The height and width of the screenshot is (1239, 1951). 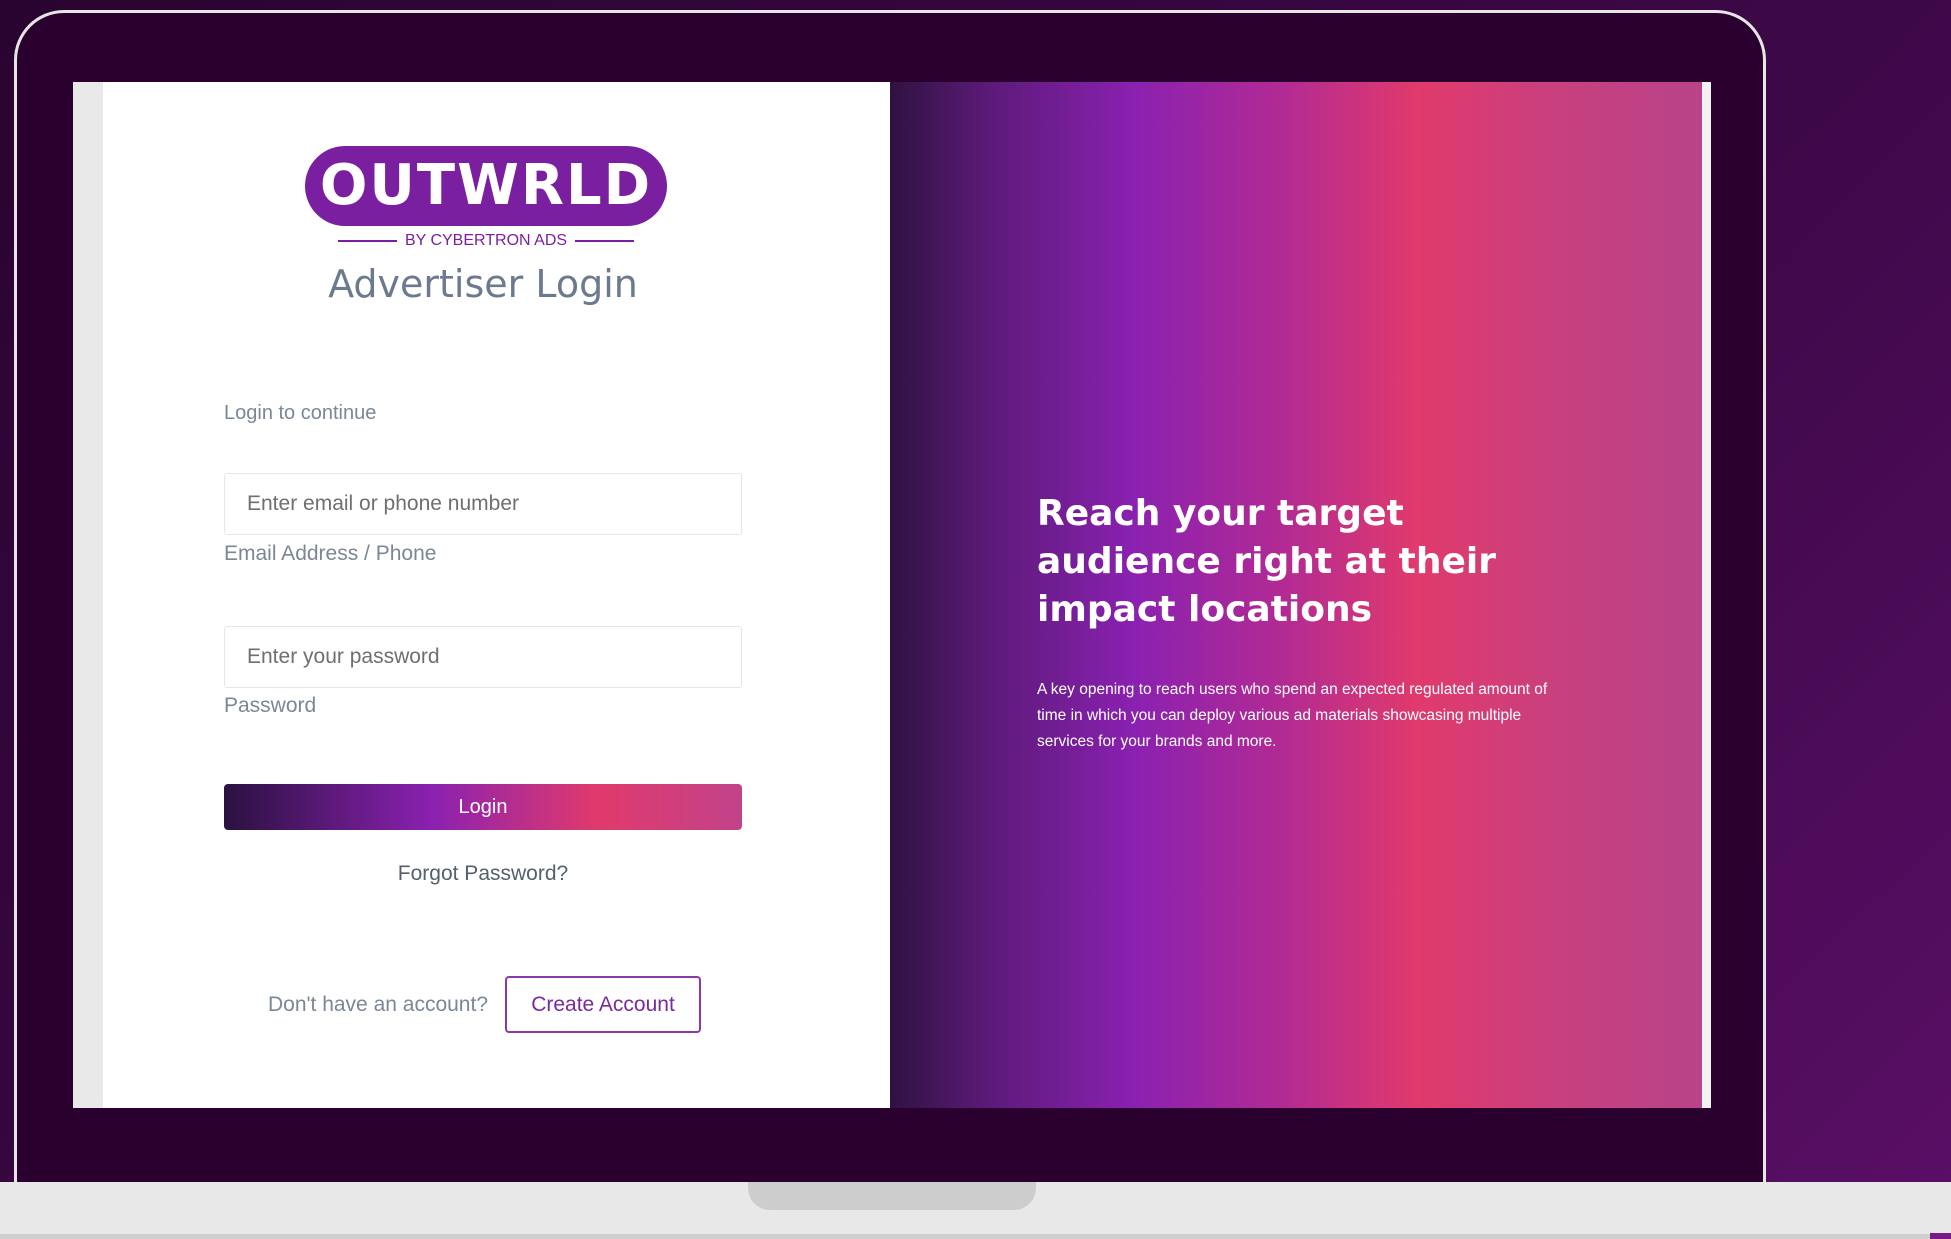 I want to click on tagline-text: BY CYBERTRON ADS, so click(x=486, y=240).